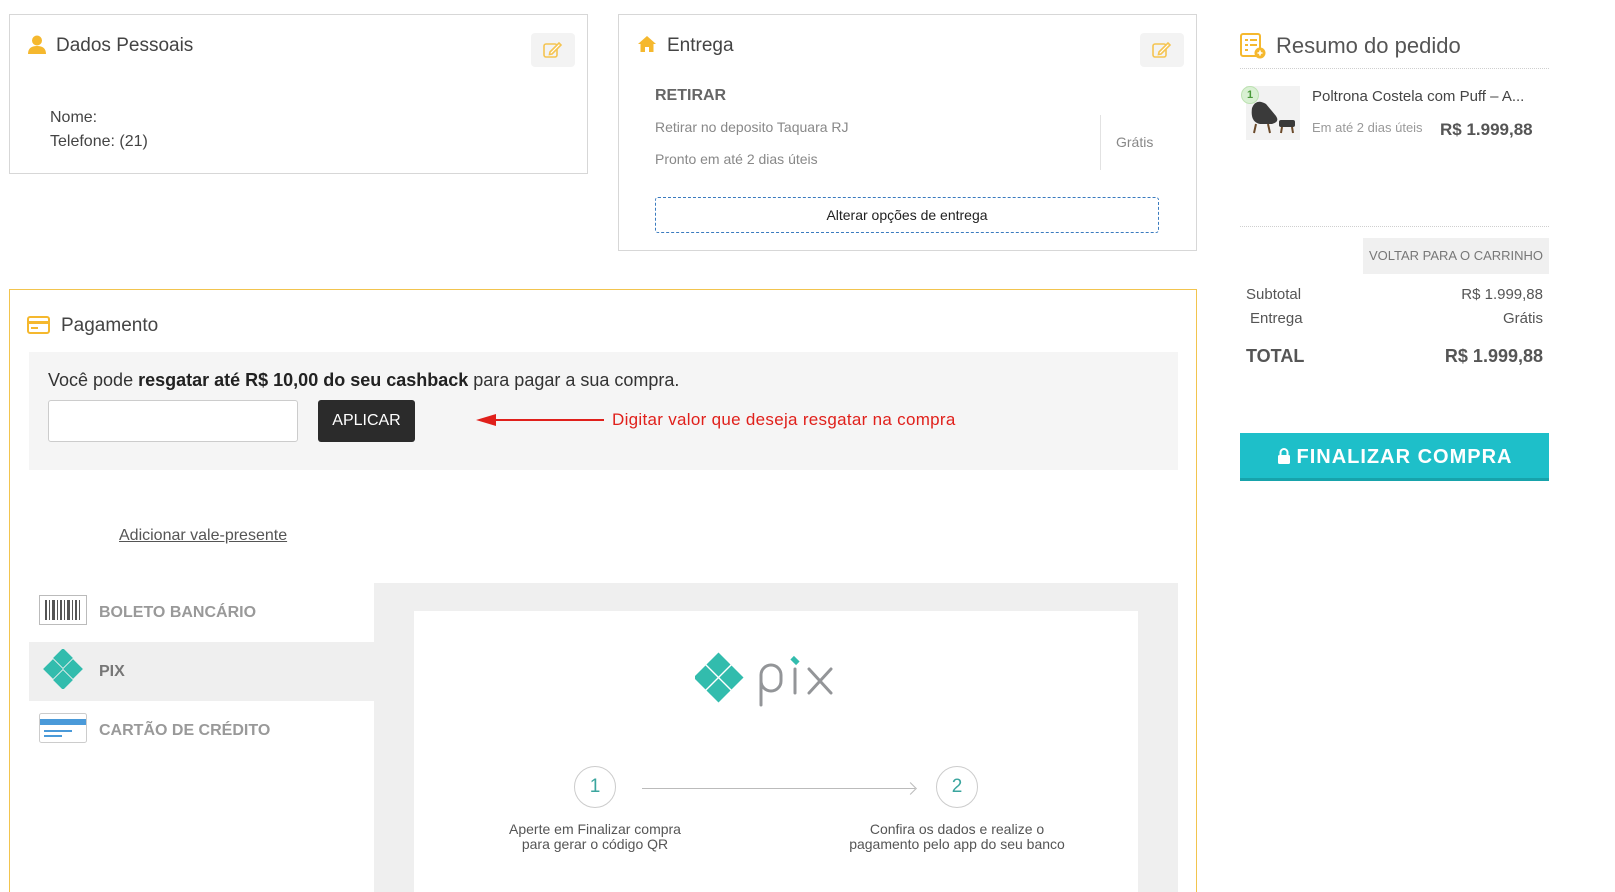  I want to click on method-label: PIX, so click(112, 671).